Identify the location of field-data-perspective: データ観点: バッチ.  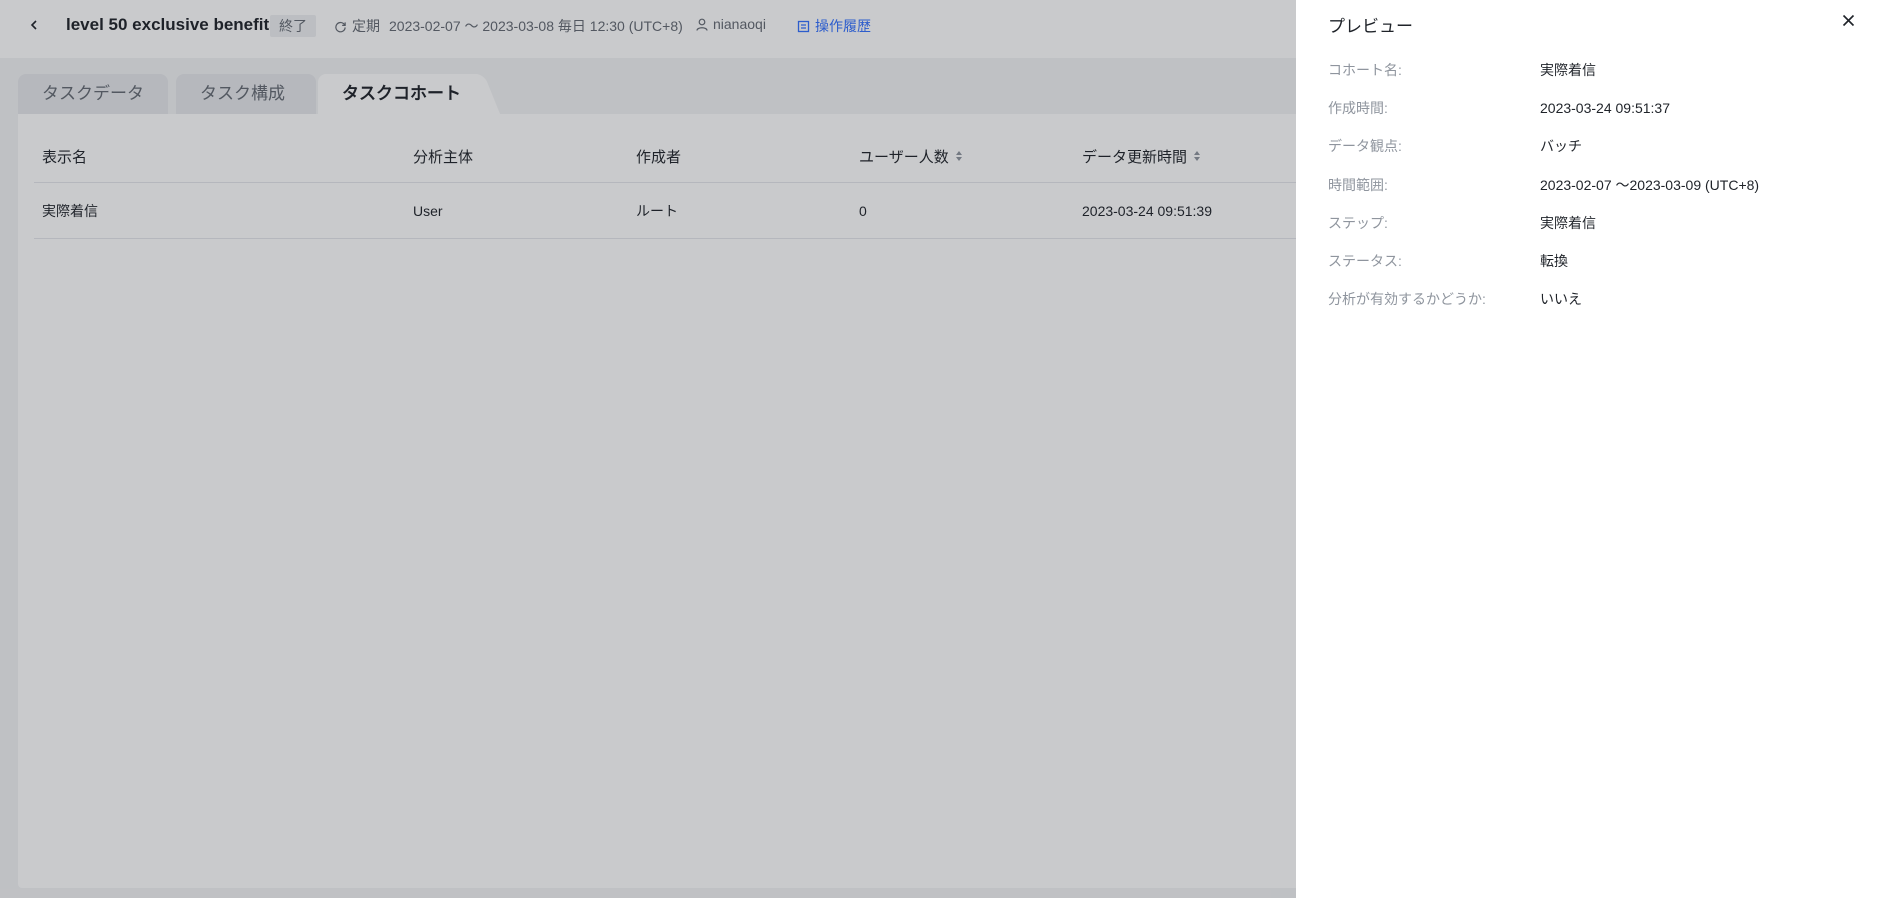
(1598, 146).